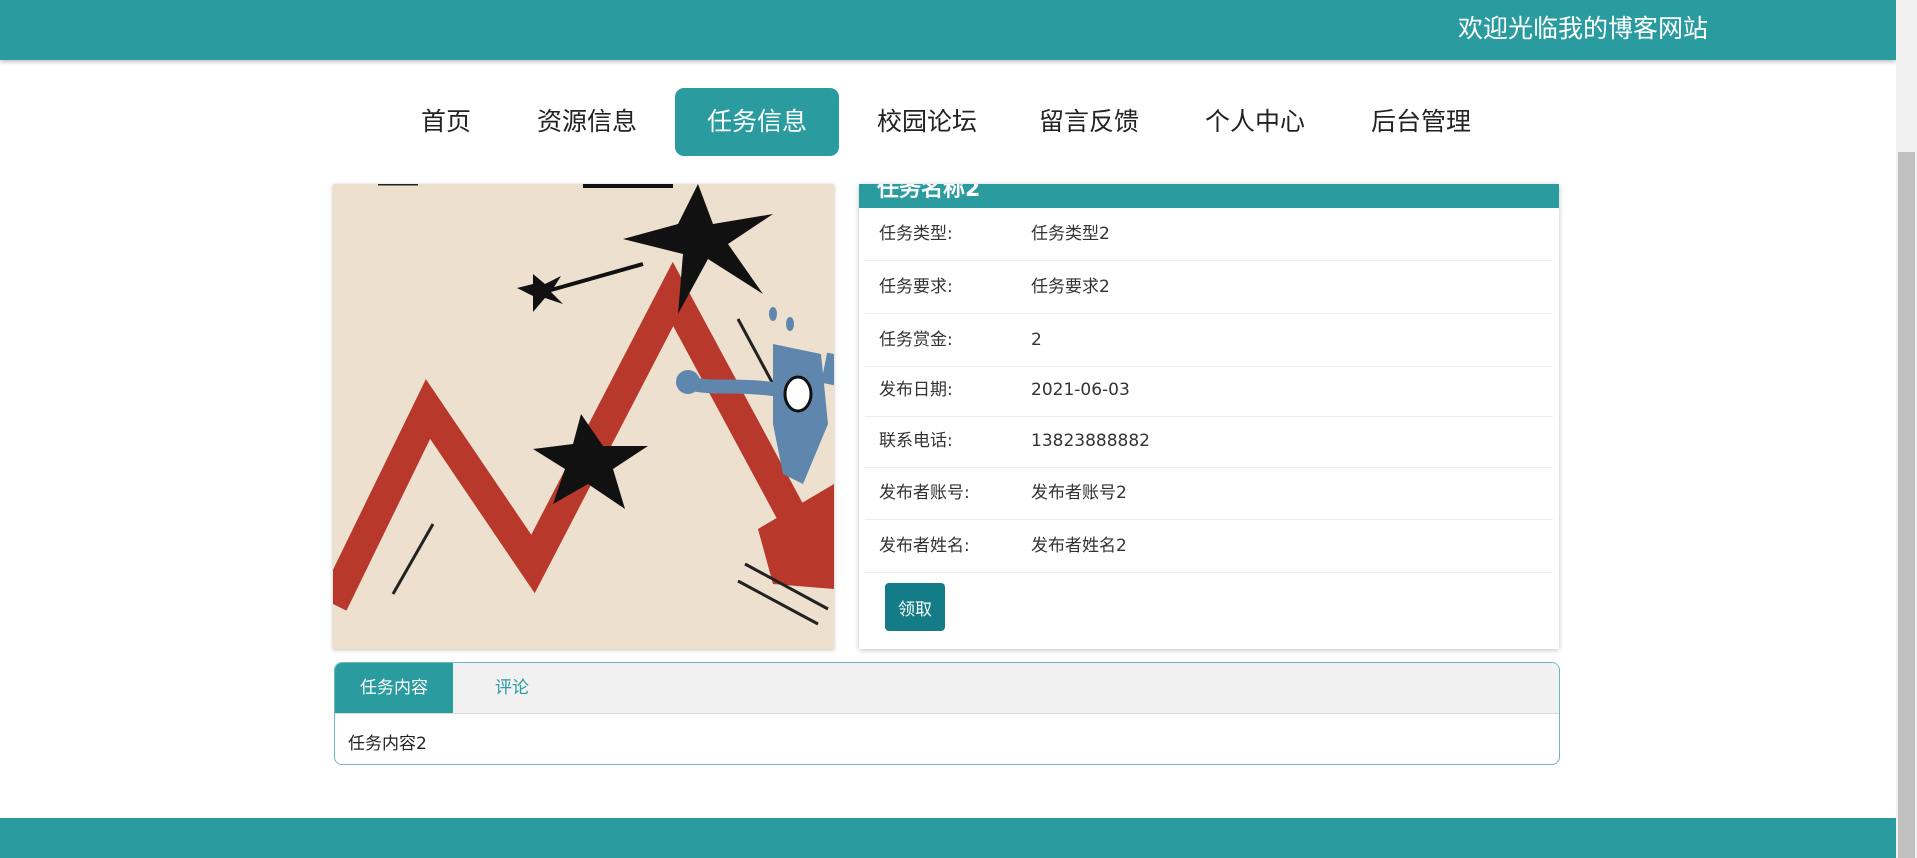 This screenshot has height=858, width=1917. I want to click on tabs-bar: 任务内容 评论, so click(947, 688).